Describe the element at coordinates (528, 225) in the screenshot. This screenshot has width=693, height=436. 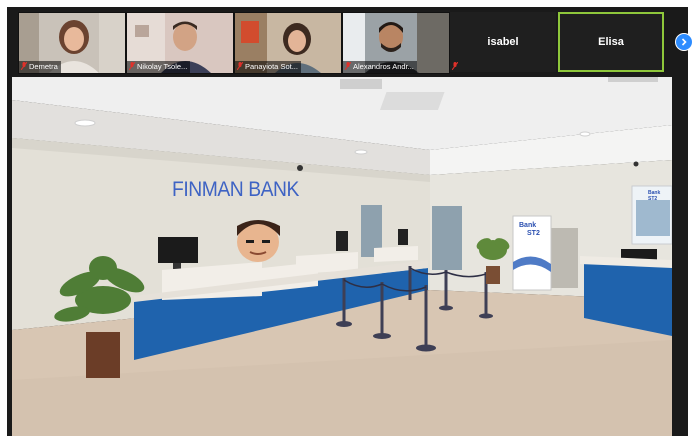
I see `banner-brand-line1: Bank` at that location.